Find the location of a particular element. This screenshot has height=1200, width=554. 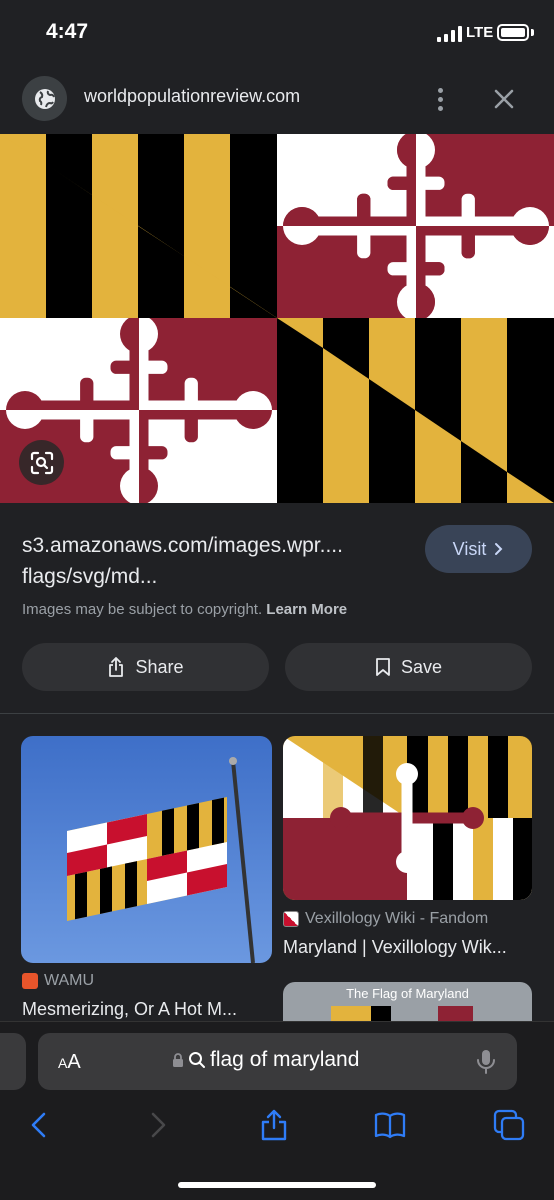

source-label: Vexillology Wiki - Fandom is located at coordinates (397, 918).